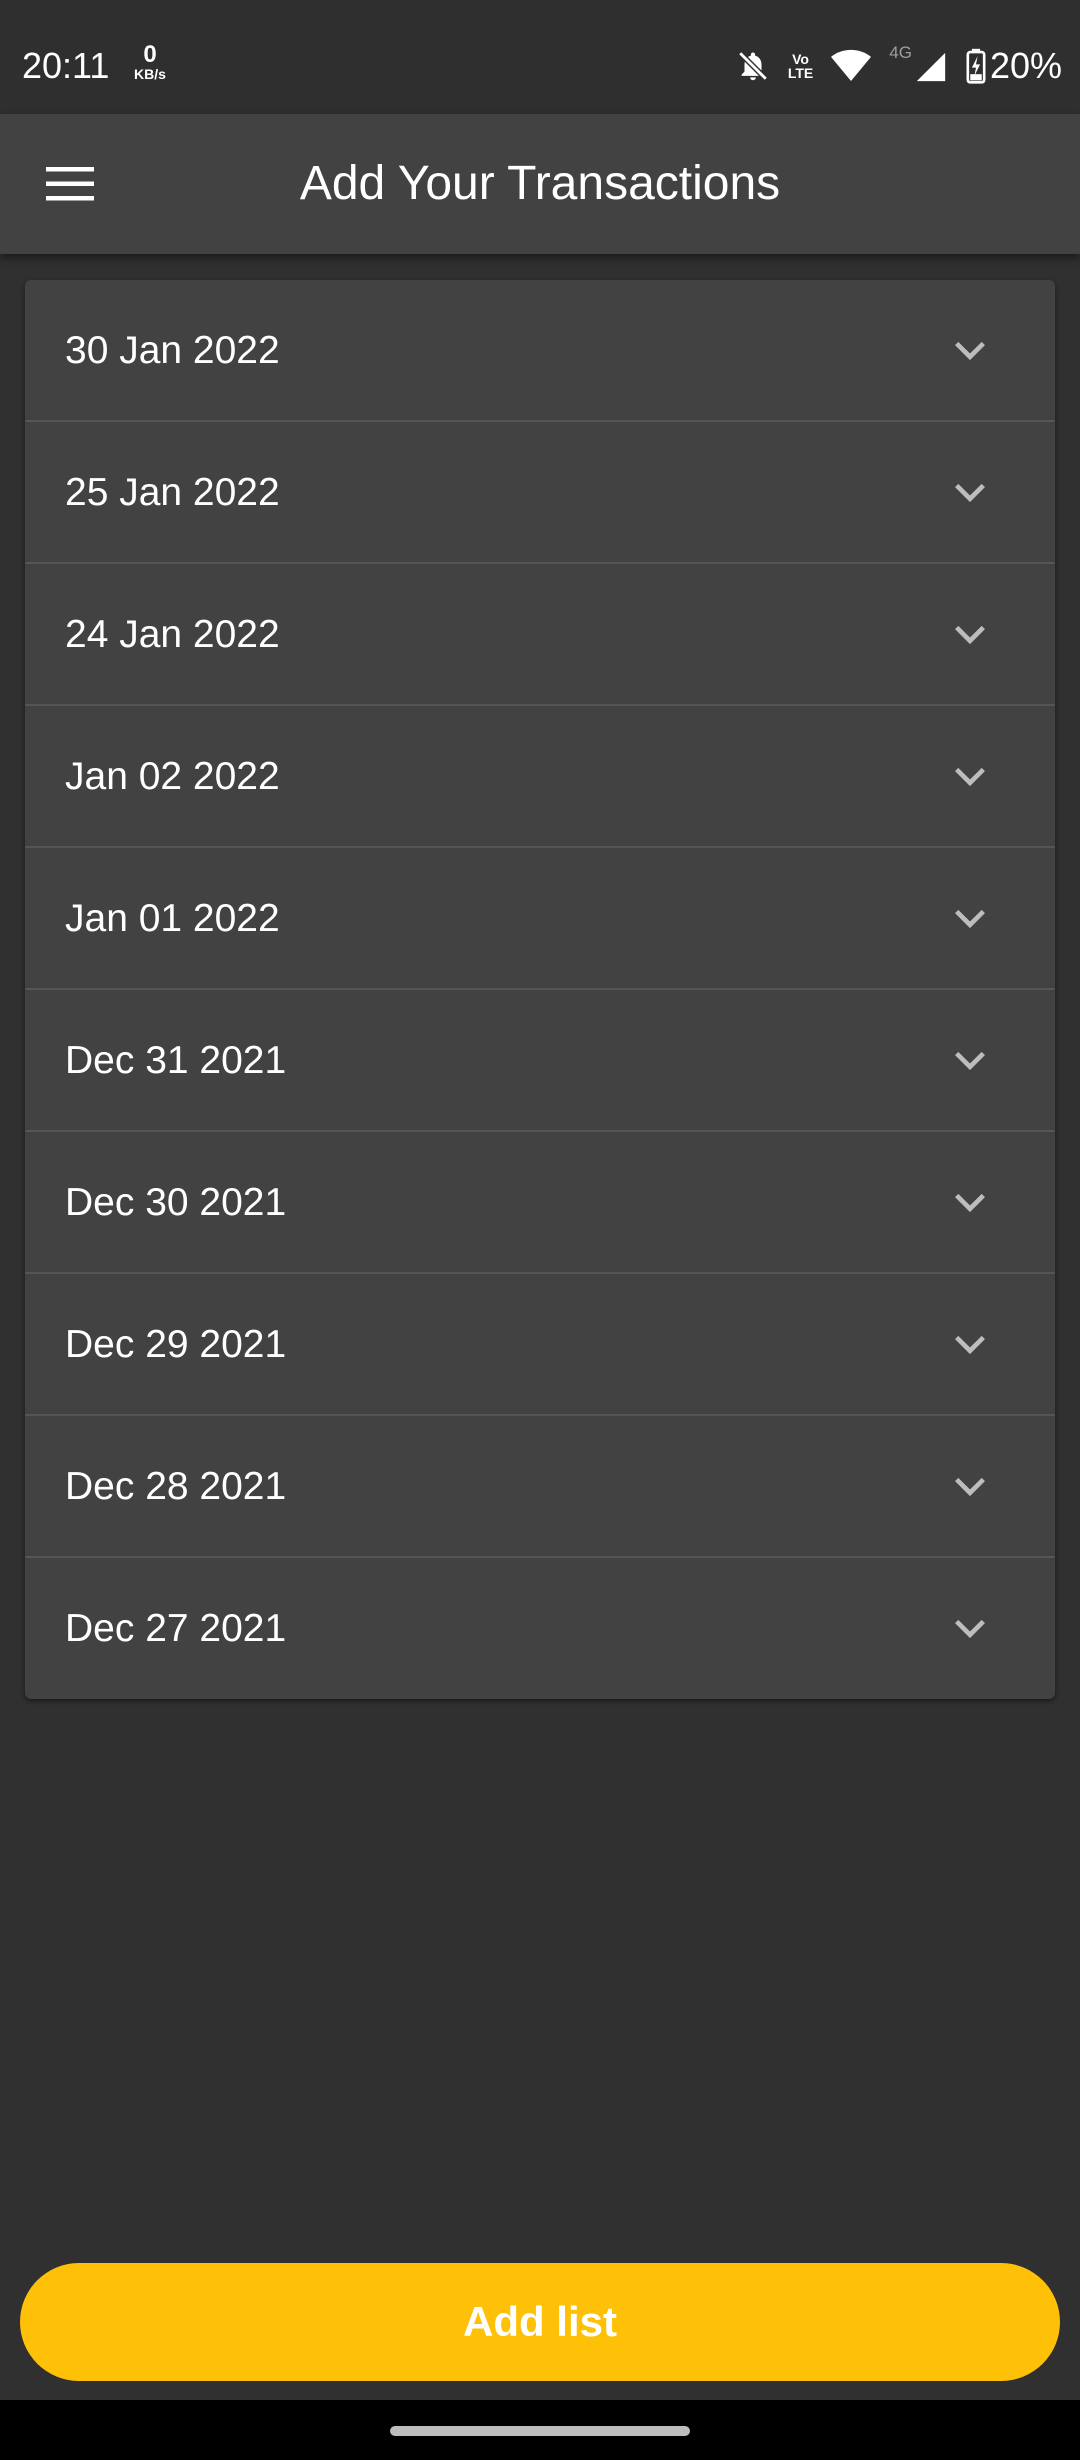 This screenshot has width=1080, height=2460. Describe the element at coordinates (172, 634) in the screenshot. I see `date-label: 24 Jan 2022` at that location.